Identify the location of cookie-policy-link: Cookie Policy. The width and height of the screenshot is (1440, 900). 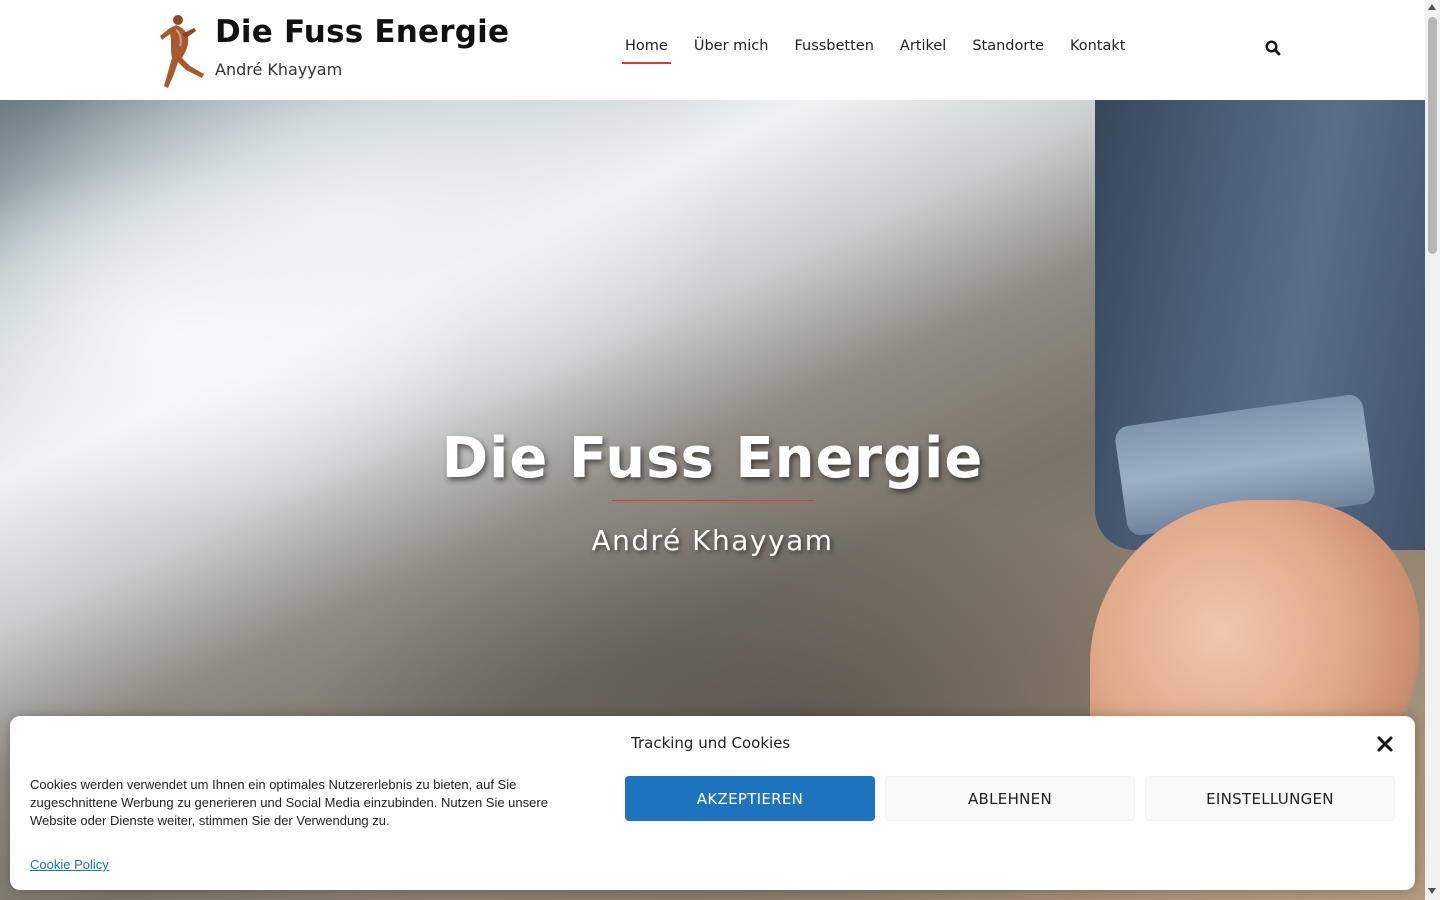
(69, 864).